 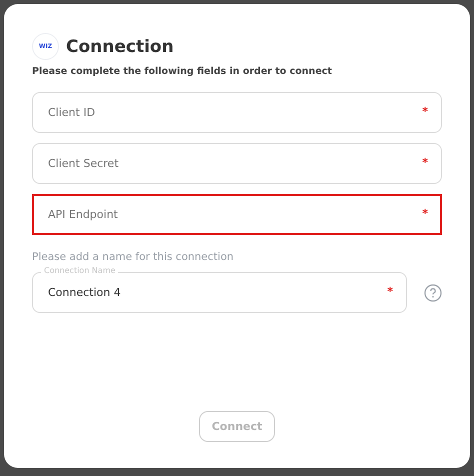 I want to click on help-icon, so click(x=433, y=293).